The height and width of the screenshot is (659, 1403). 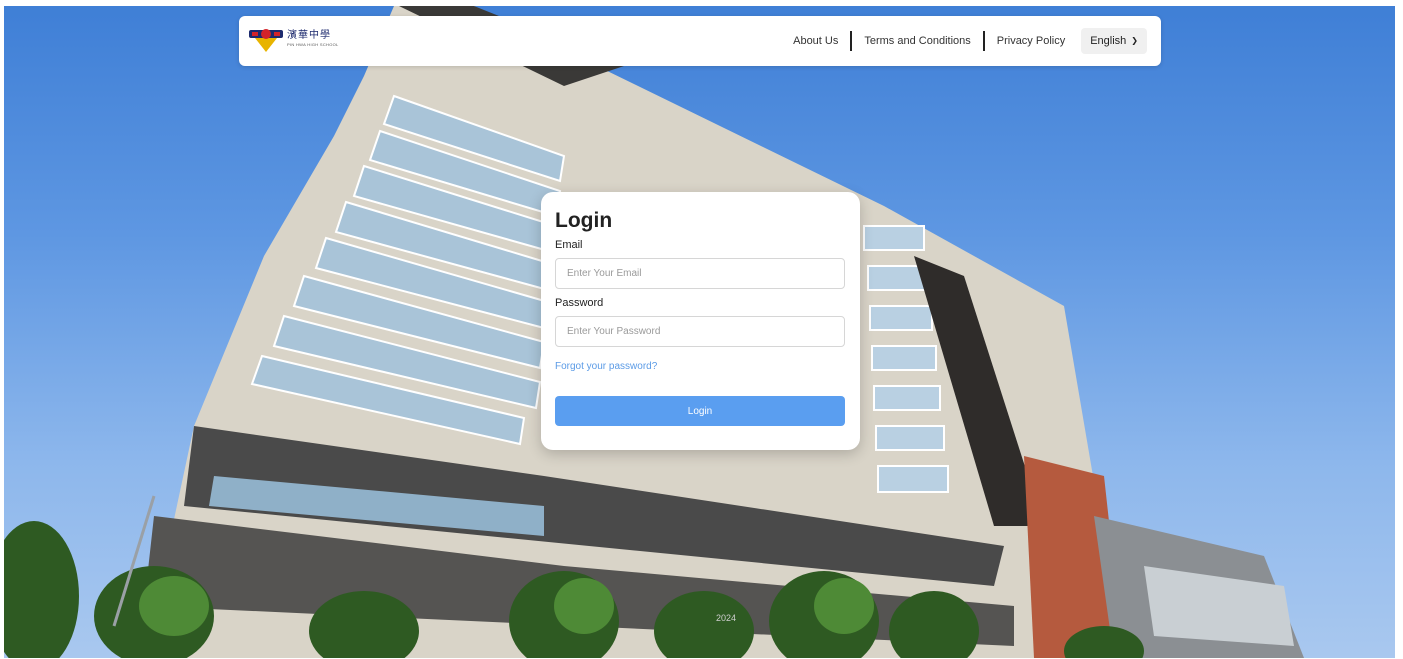 I want to click on copyright-year: 2024, so click(x=726, y=618).